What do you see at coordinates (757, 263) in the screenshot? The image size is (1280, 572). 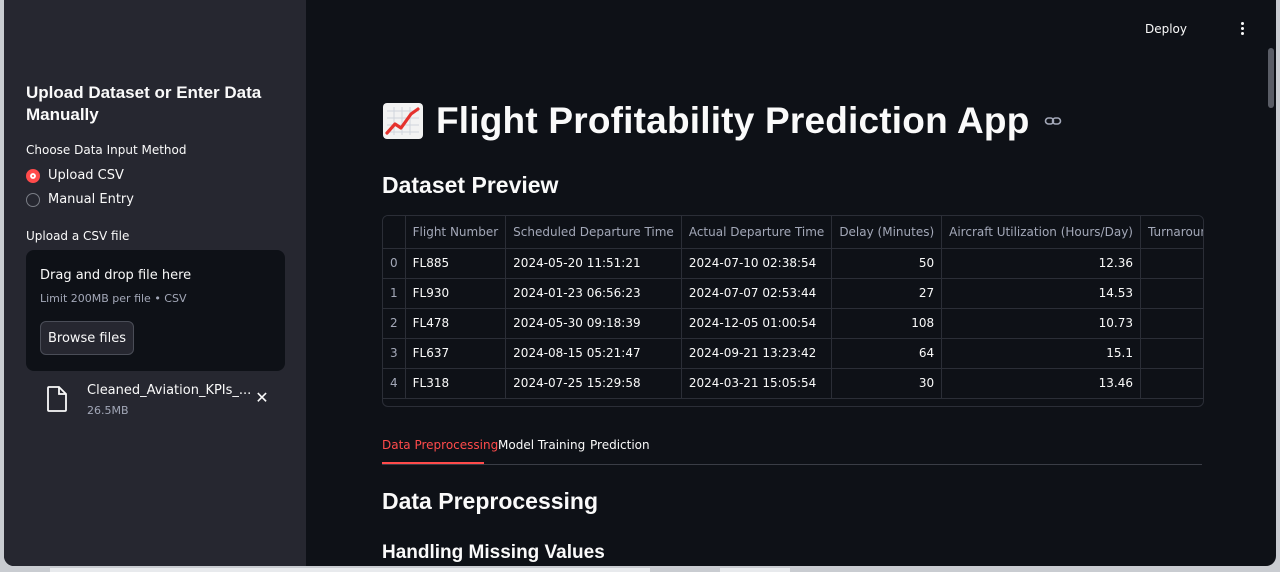 I see `table-cell: 2024-07-10 02:38:54` at bounding box center [757, 263].